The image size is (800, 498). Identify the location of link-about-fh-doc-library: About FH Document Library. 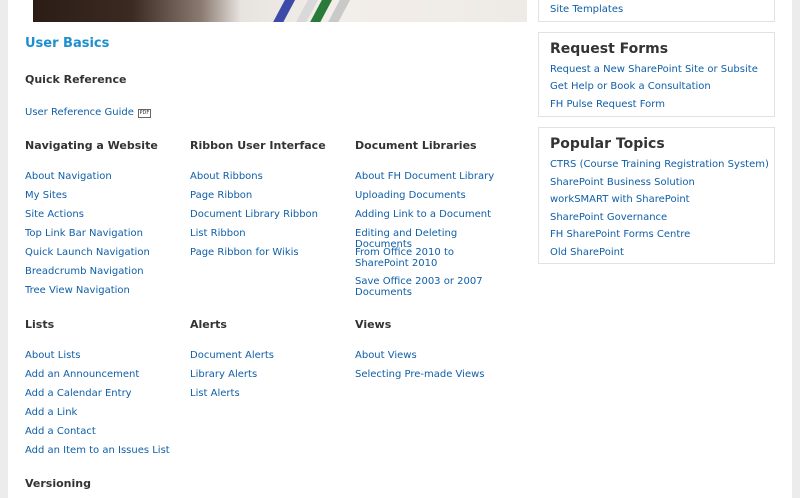
(435, 176).